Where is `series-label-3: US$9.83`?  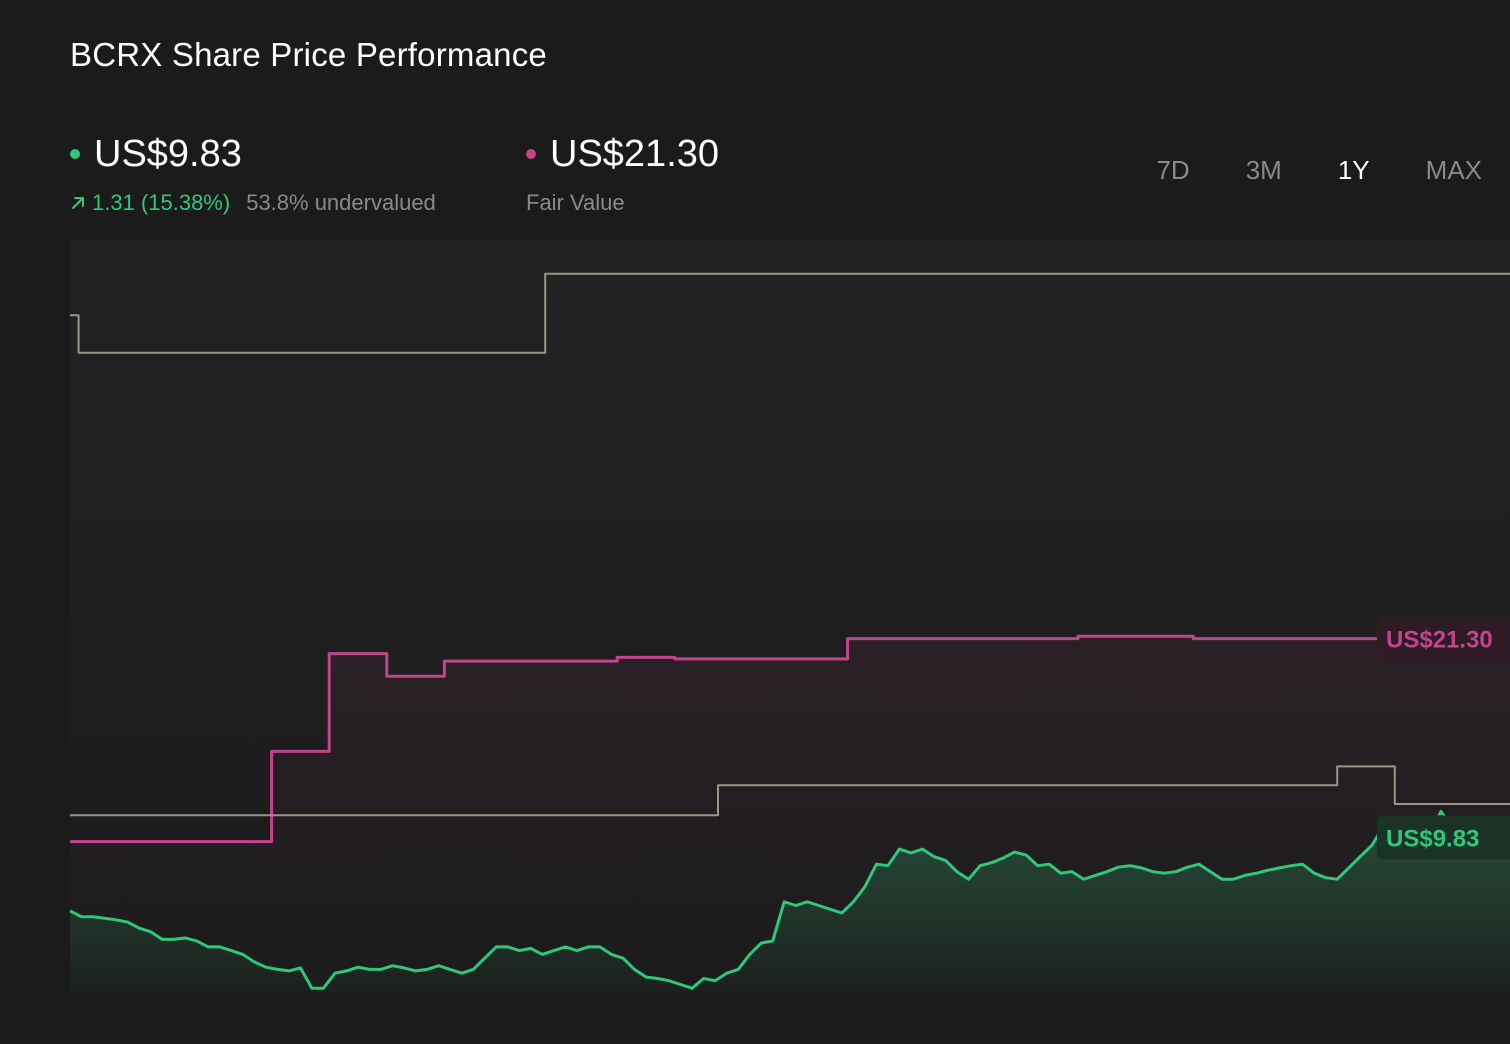 series-label-3: US$9.83 is located at coordinates (1432, 838).